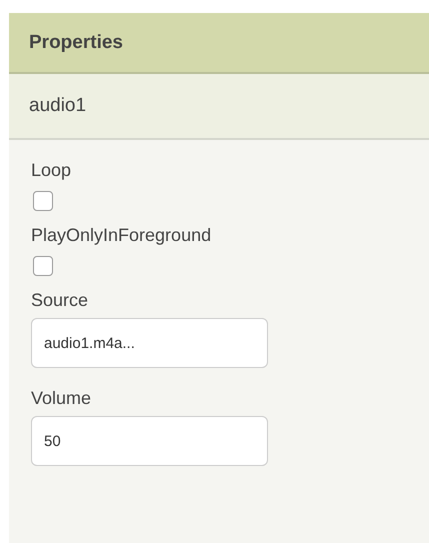 This screenshot has width=429, height=543. I want to click on property-label: PlayOnlyInForeground, so click(121, 235).